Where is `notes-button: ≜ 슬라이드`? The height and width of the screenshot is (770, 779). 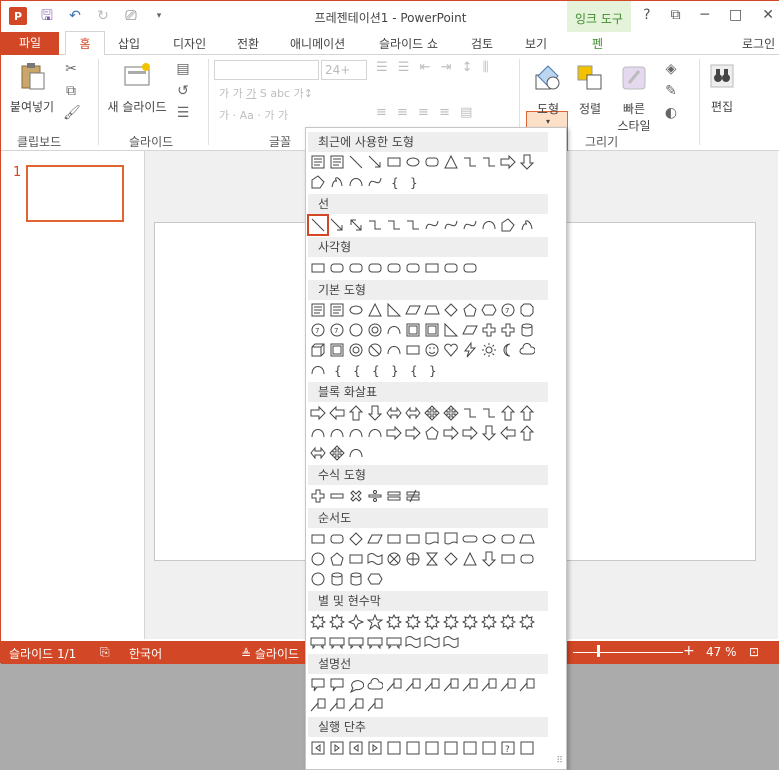 notes-button: ≜ 슬라이드 is located at coordinates (270, 653).